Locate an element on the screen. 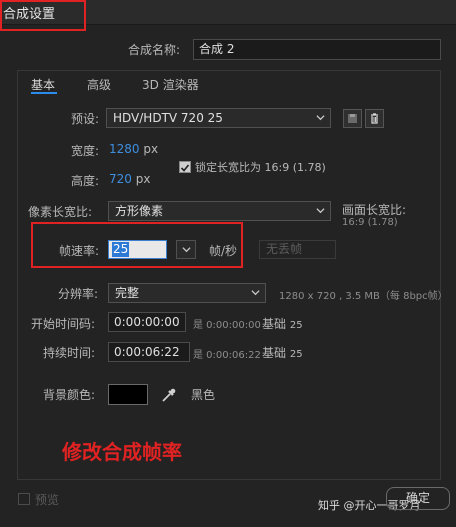 This screenshot has width=456, height=527. ok-button: 确定 is located at coordinates (418, 498).